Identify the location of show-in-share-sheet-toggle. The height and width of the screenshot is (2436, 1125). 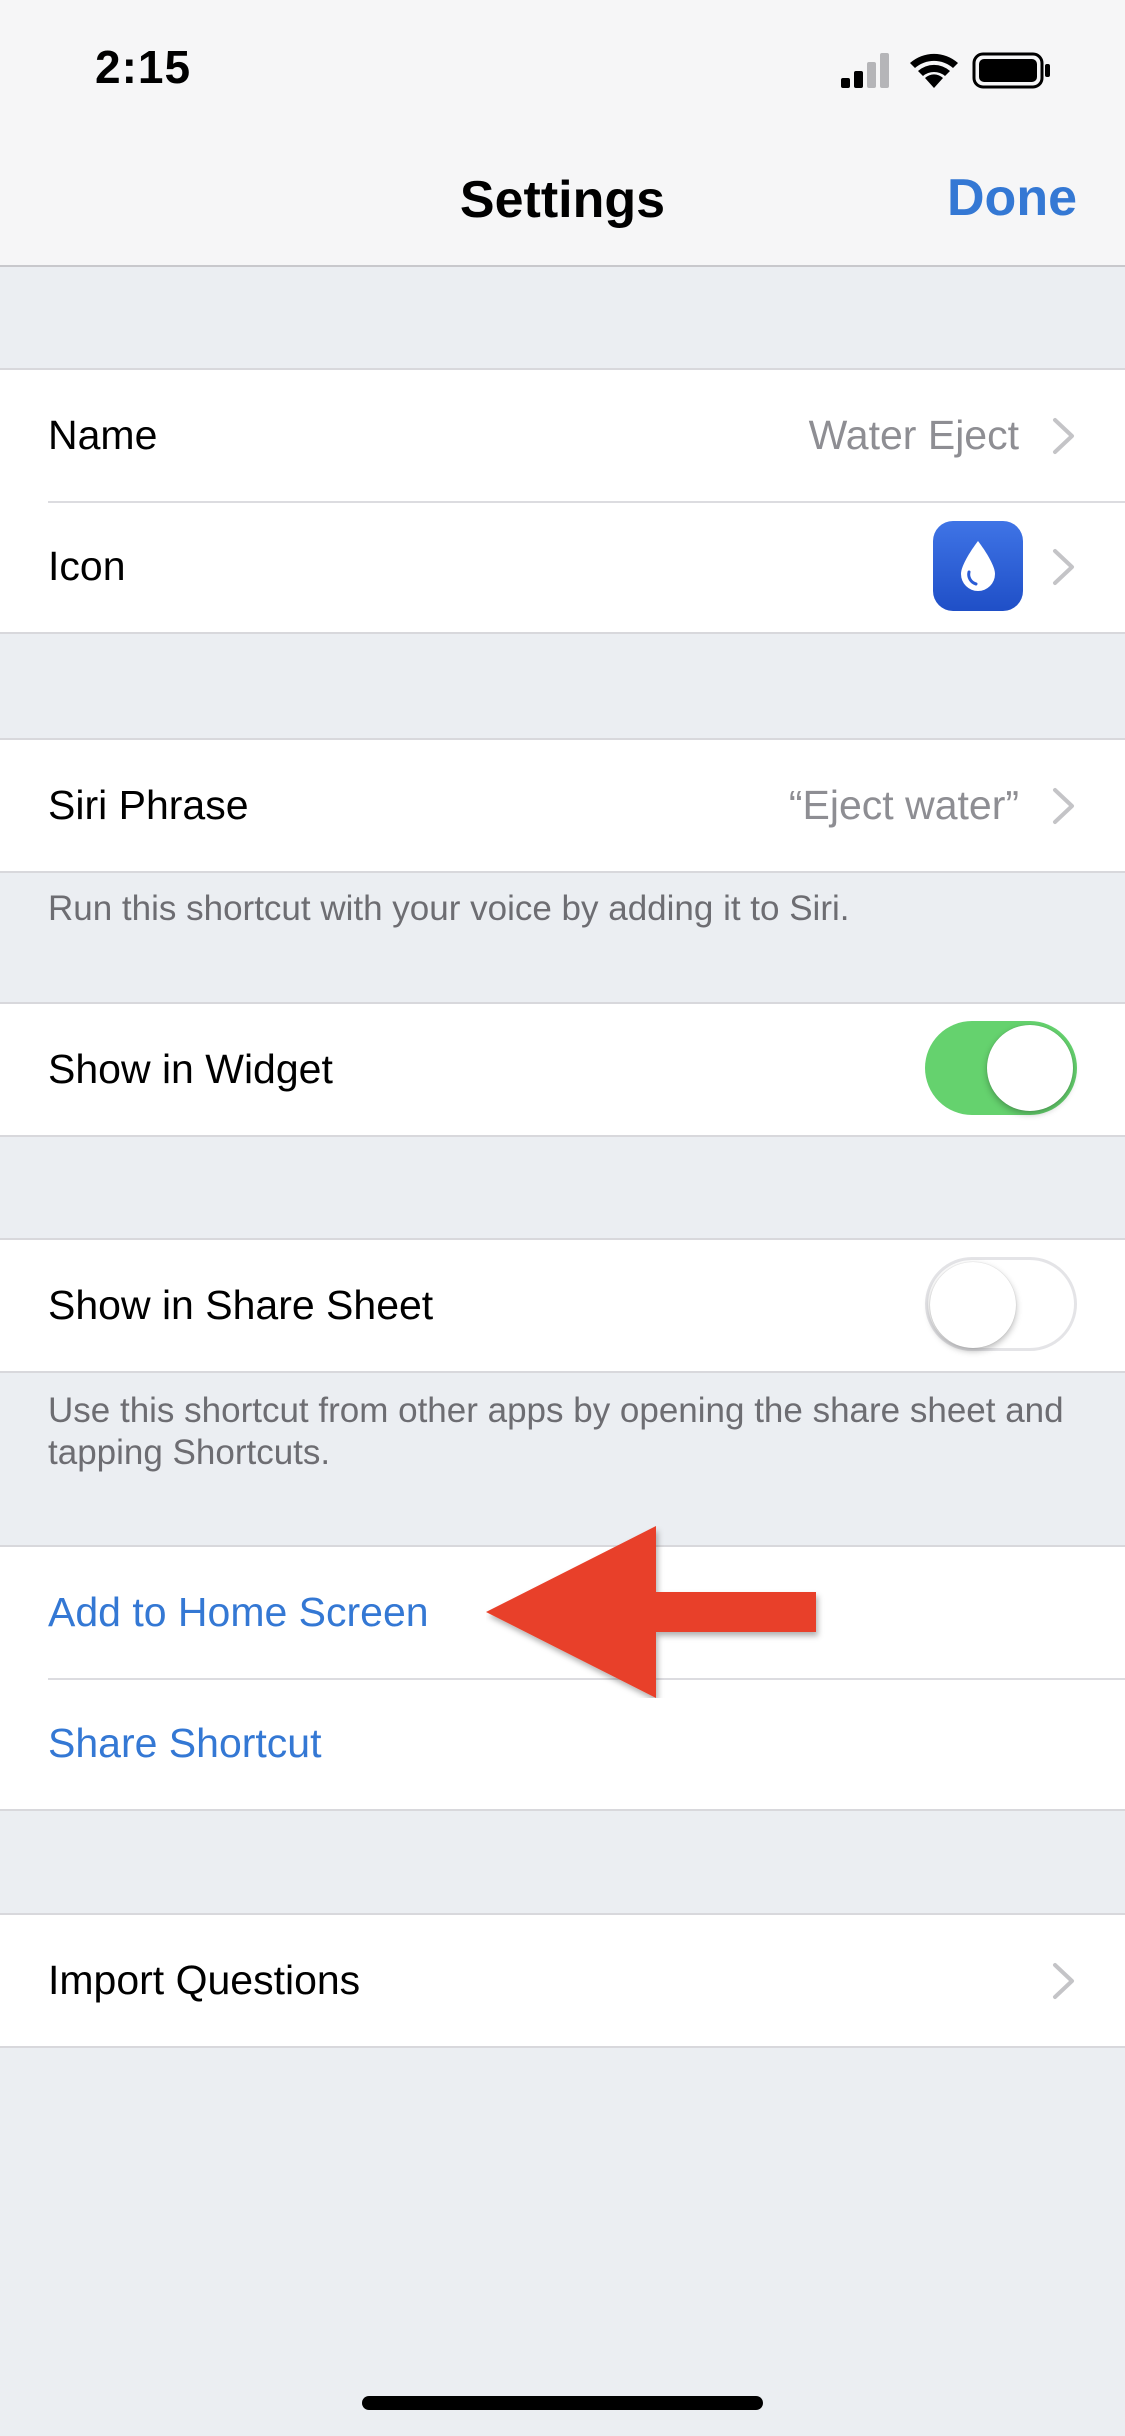
(1001, 1304).